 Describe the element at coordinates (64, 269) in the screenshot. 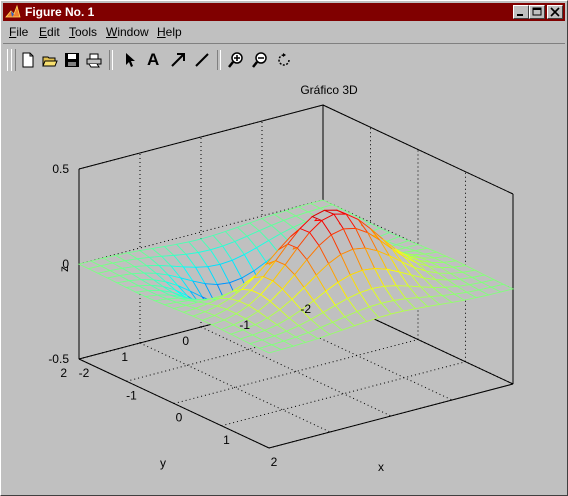

I see `z-axis-label: z` at that location.